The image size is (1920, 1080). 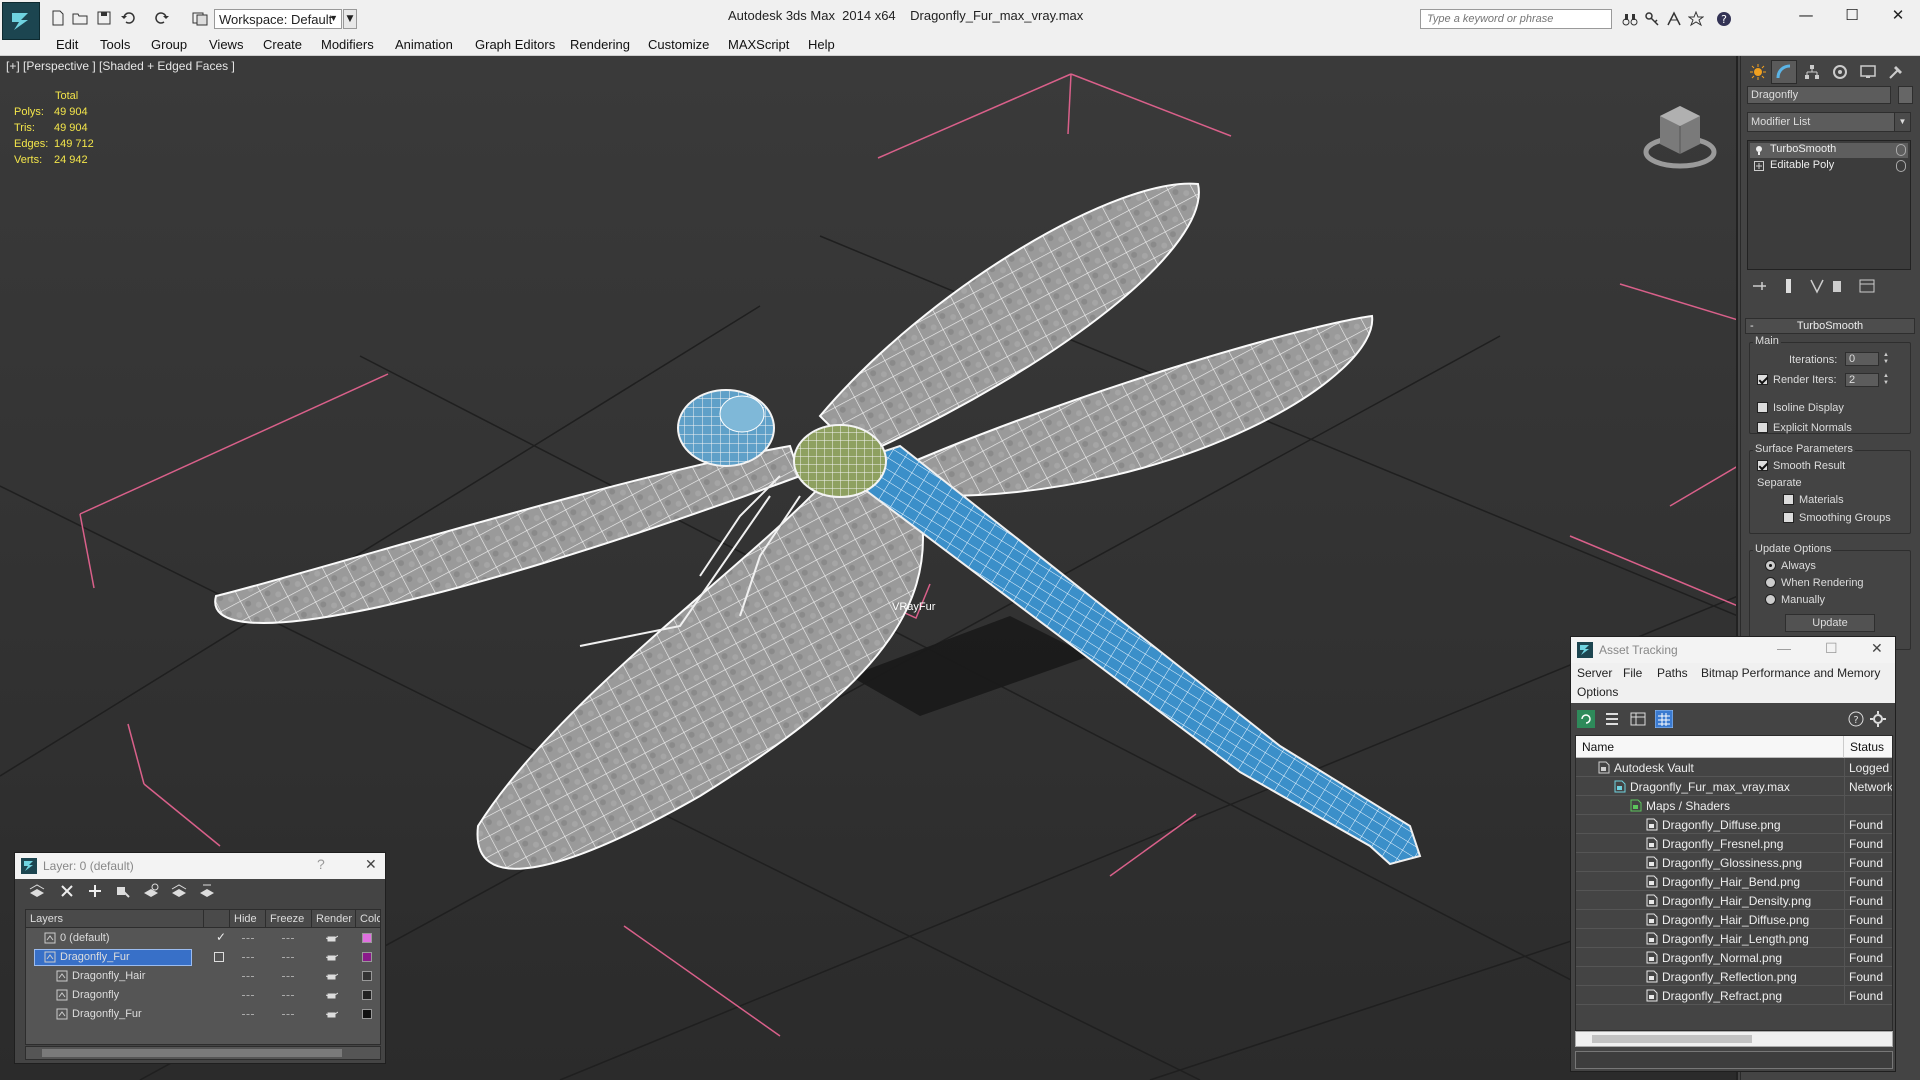 What do you see at coordinates (1829, 122) in the screenshot?
I see `modifier-list-dropdown: Modifier List ▼` at bounding box center [1829, 122].